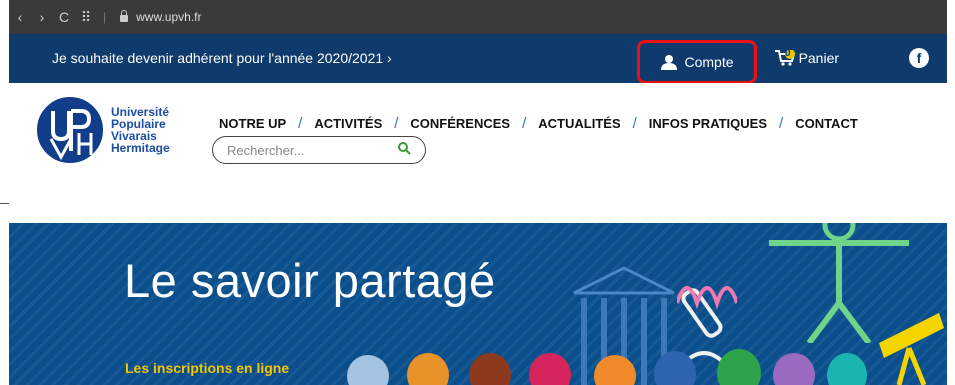  Describe the element at coordinates (826, 123) in the screenshot. I see `nav-item-contact: CONTACT` at that location.